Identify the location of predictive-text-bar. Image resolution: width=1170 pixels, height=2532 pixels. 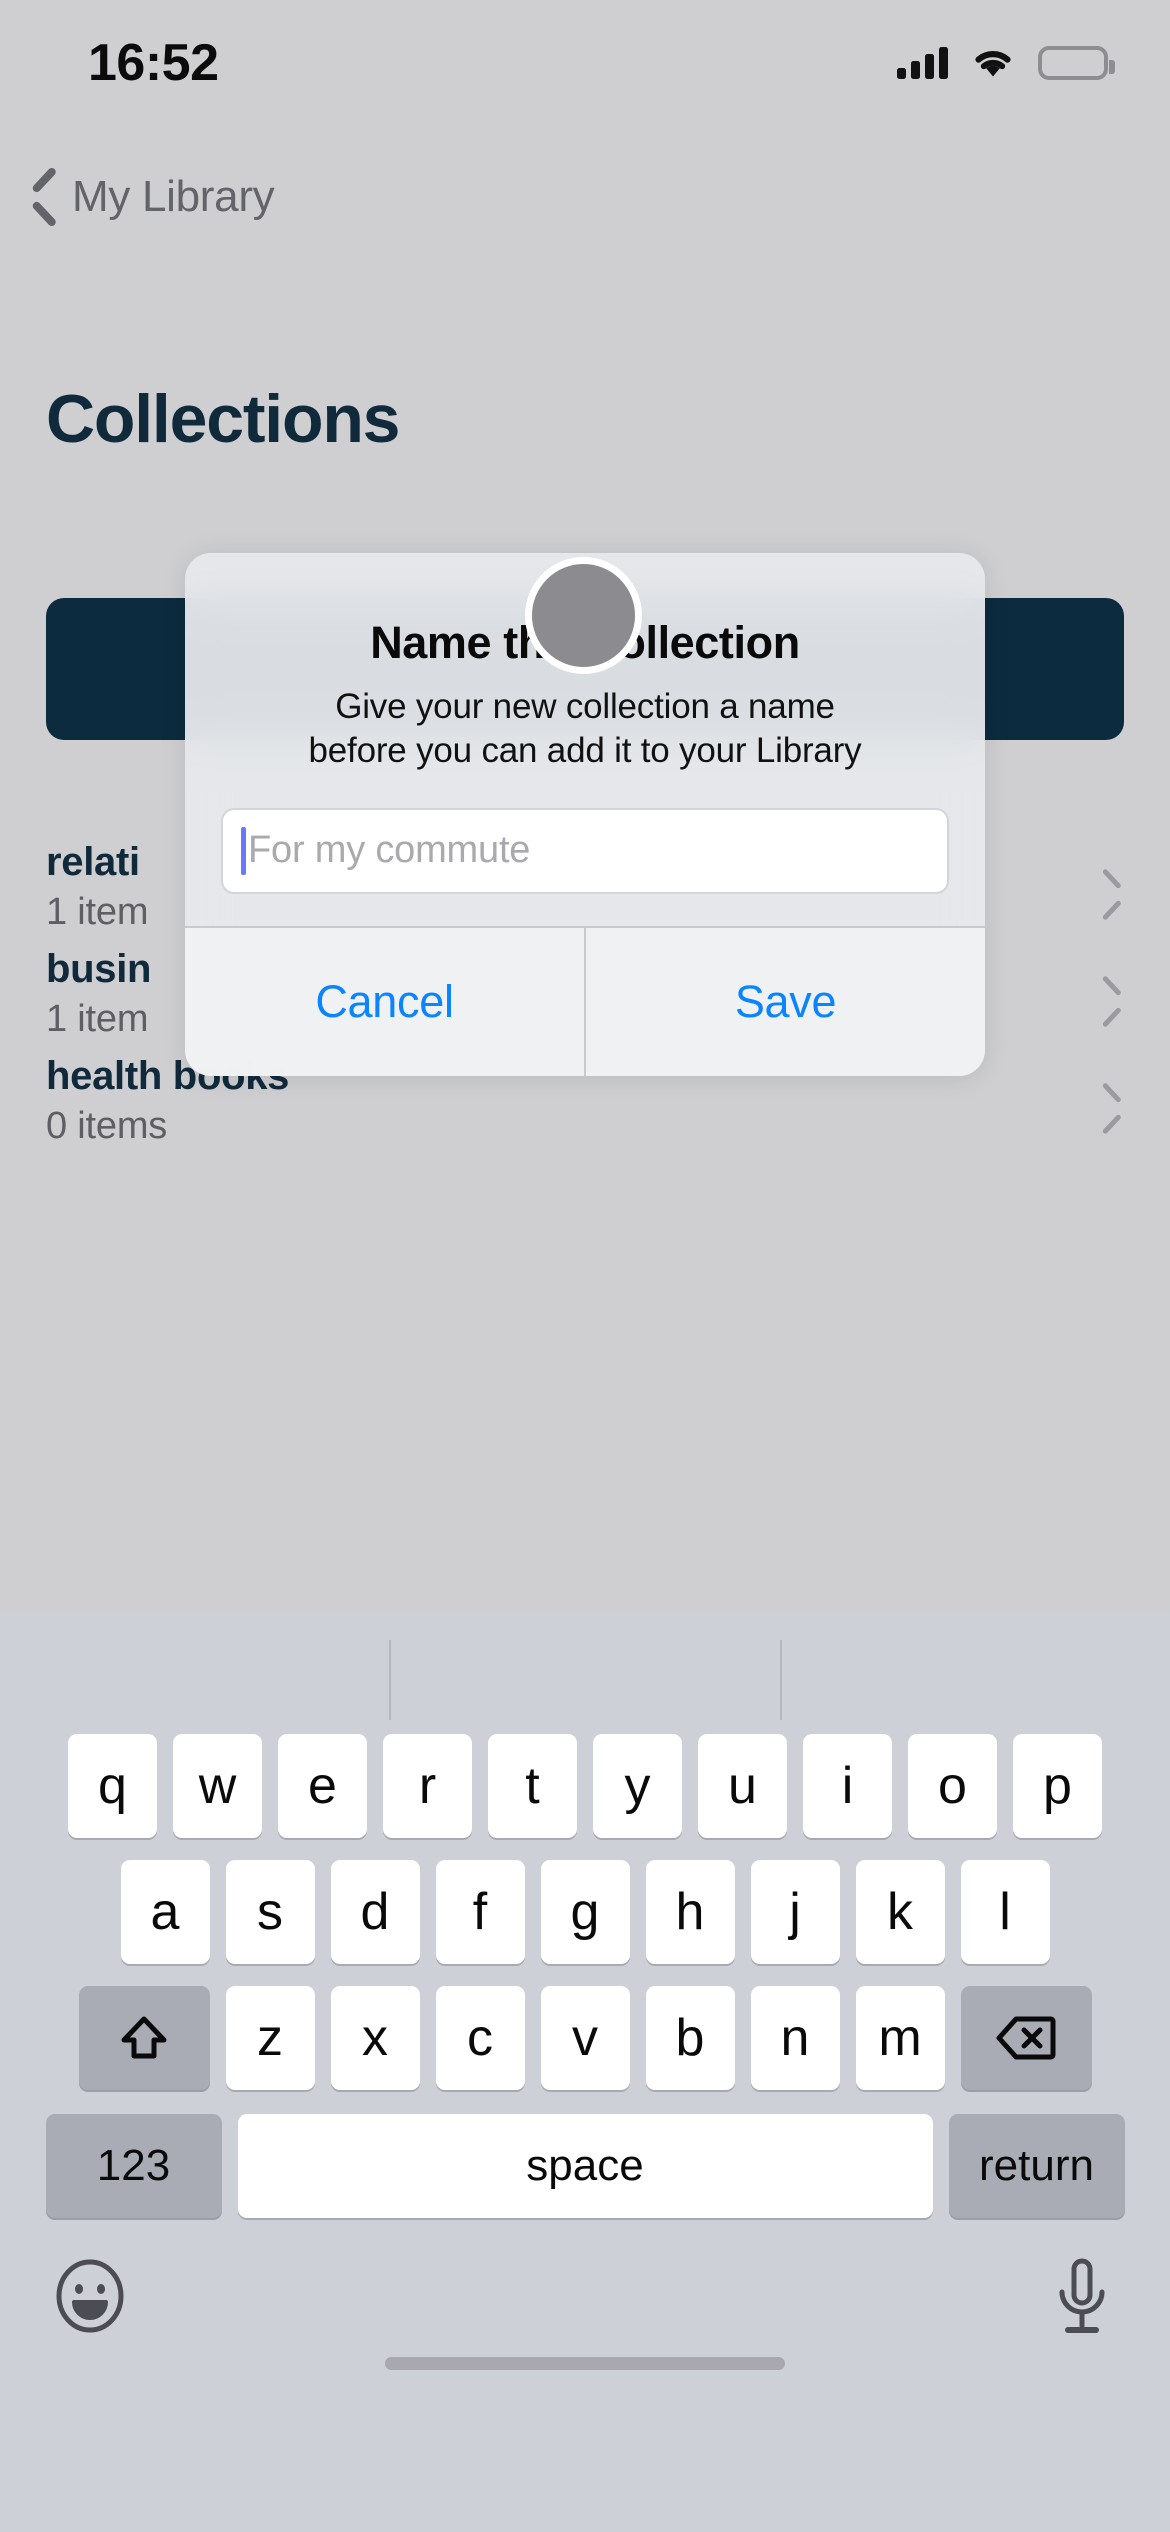
(585, 1671).